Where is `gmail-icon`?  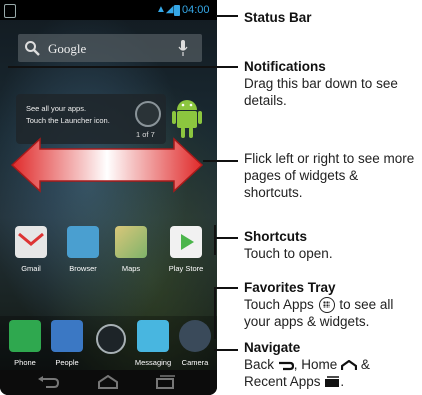
gmail-icon is located at coordinates (31, 242).